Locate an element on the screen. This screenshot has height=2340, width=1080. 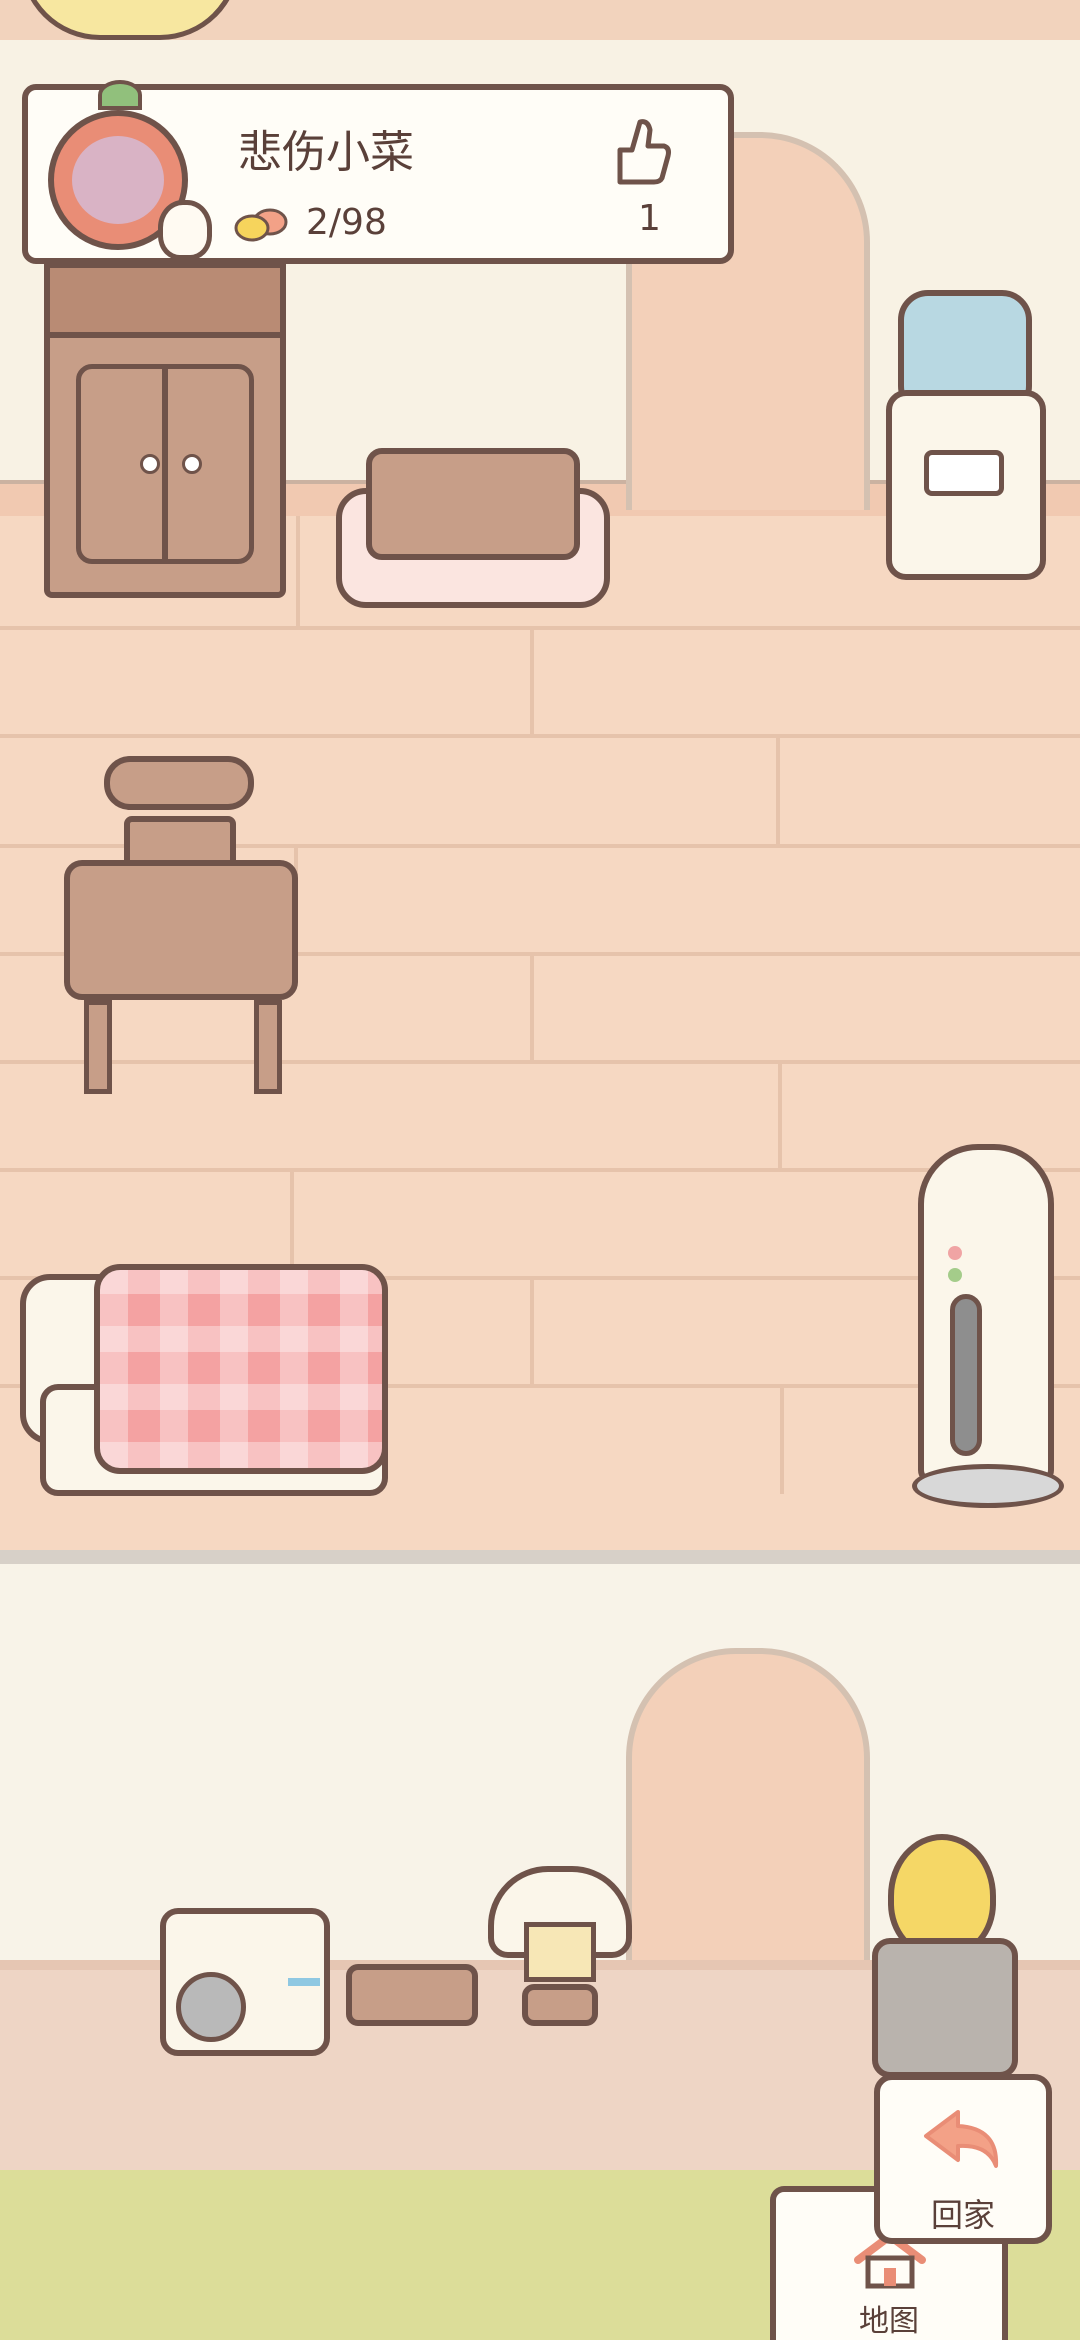
wooden-chair is located at coordinates (181, 925).